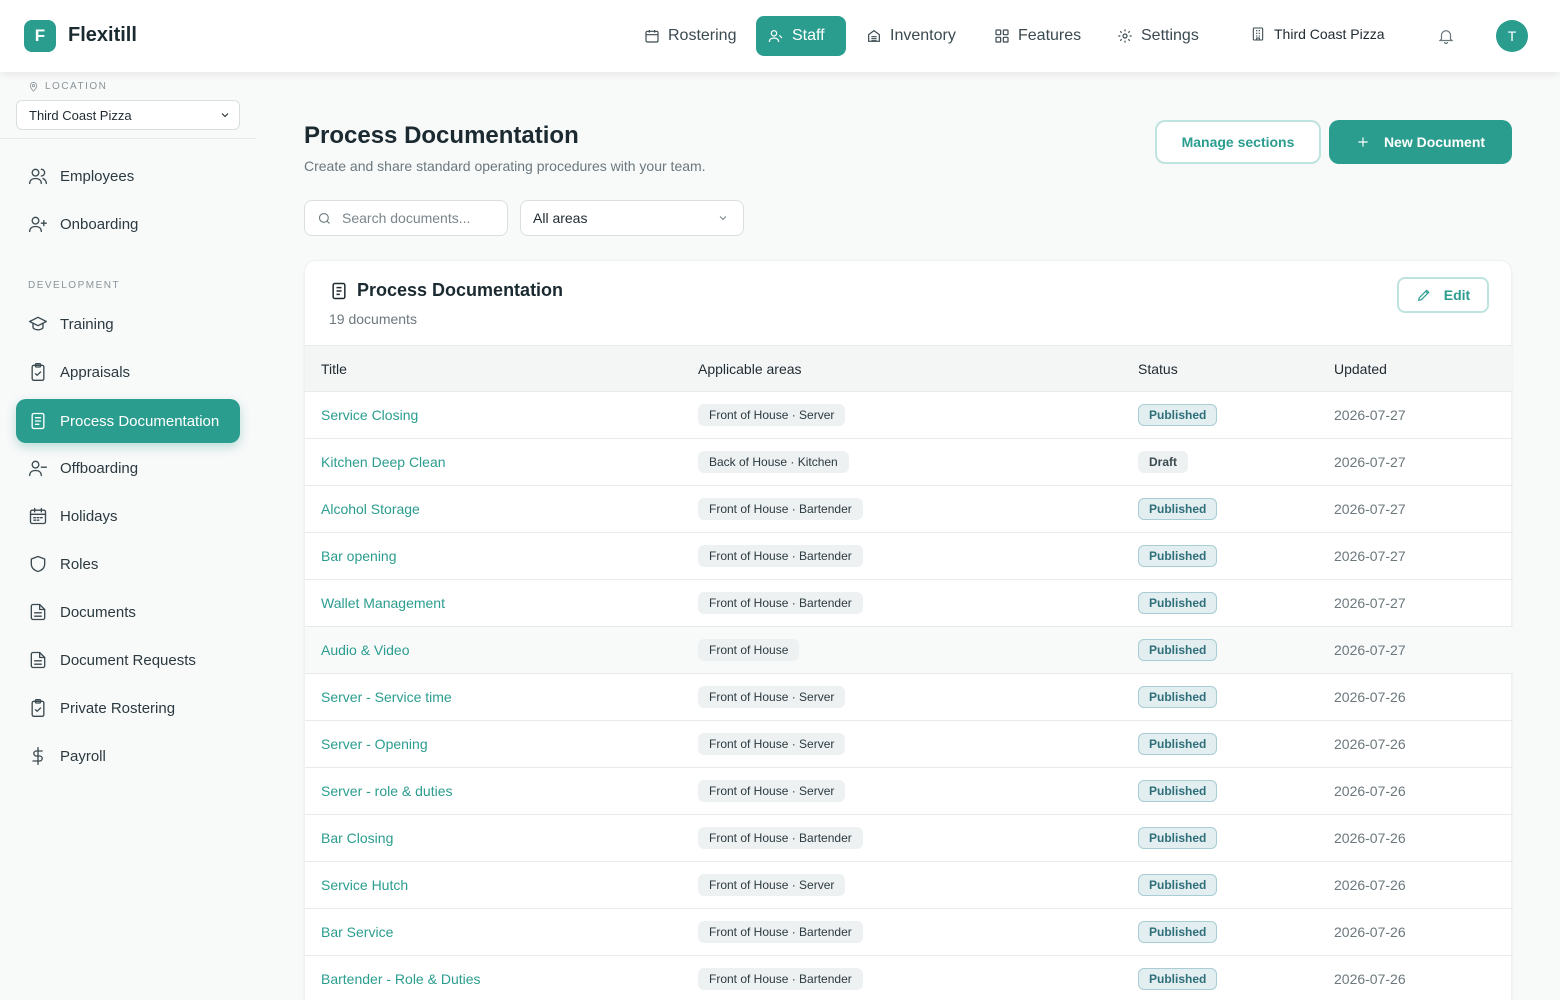 This screenshot has height=1000, width=1560. What do you see at coordinates (1329, 34) in the screenshot?
I see `location-name: Third Coast Pizza` at bounding box center [1329, 34].